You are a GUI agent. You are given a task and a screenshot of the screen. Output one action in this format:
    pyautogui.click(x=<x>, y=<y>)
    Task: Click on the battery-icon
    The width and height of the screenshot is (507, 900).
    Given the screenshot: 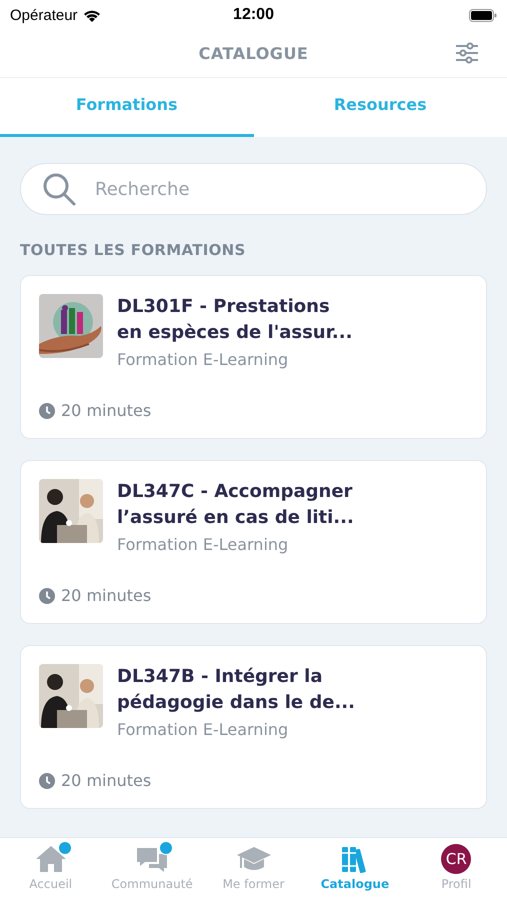 What is the action you would take?
    pyautogui.click(x=483, y=15)
    